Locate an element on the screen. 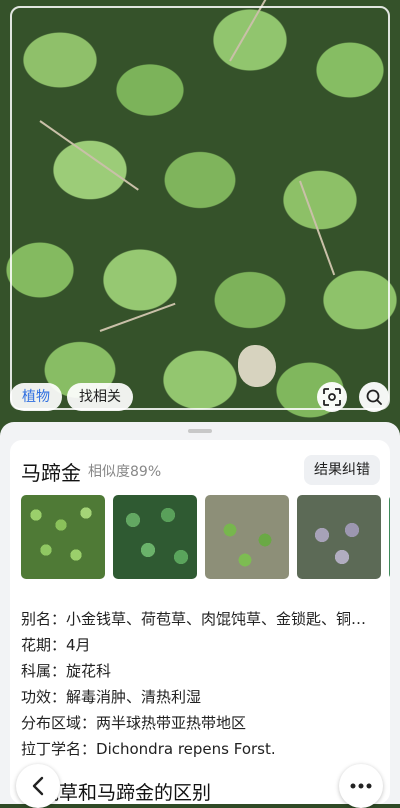 This screenshot has height=808, width=400. chip-find-related: 找相关 is located at coordinates (100, 397).